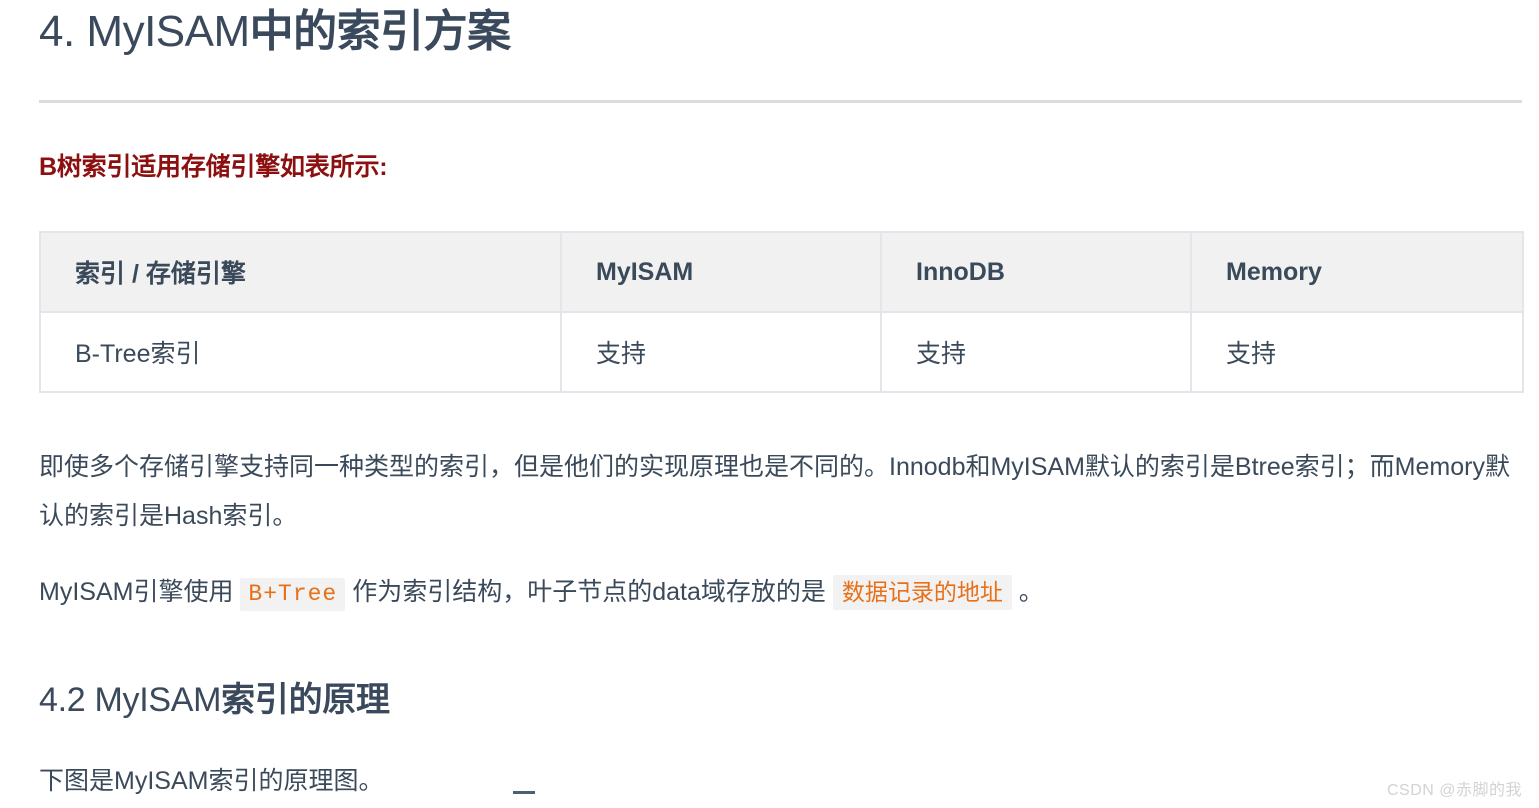  I want to click on table-header-index-engine: 索引 / 存储引擎, so click(300, 272).